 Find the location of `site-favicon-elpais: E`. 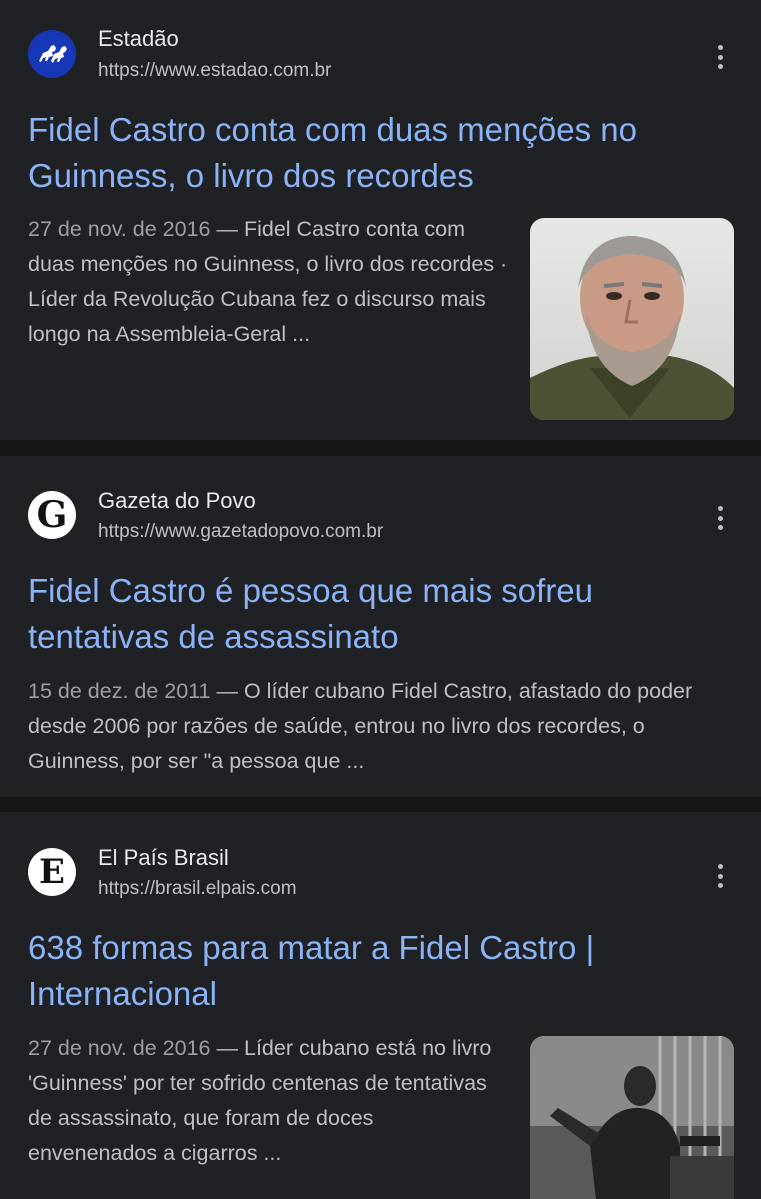

site-favicon-elpais: E is located at coordinates (52, 872).